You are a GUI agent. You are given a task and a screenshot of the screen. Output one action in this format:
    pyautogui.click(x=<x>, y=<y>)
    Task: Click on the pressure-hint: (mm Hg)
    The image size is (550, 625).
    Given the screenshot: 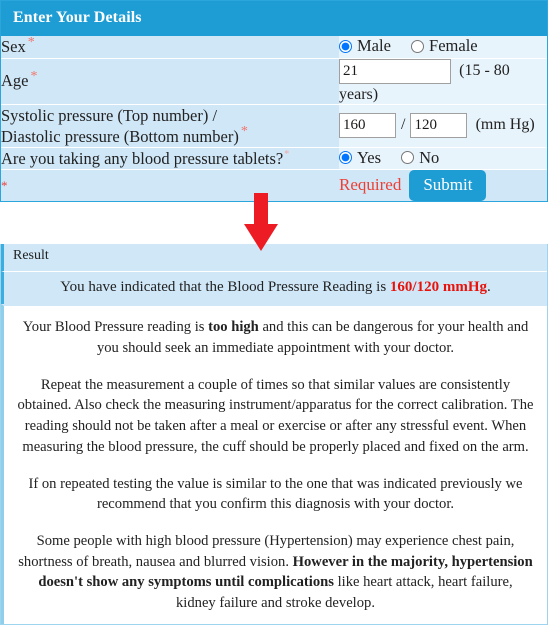 What is the action you would take?
    pyautogui.click(x=505, y=125)
    